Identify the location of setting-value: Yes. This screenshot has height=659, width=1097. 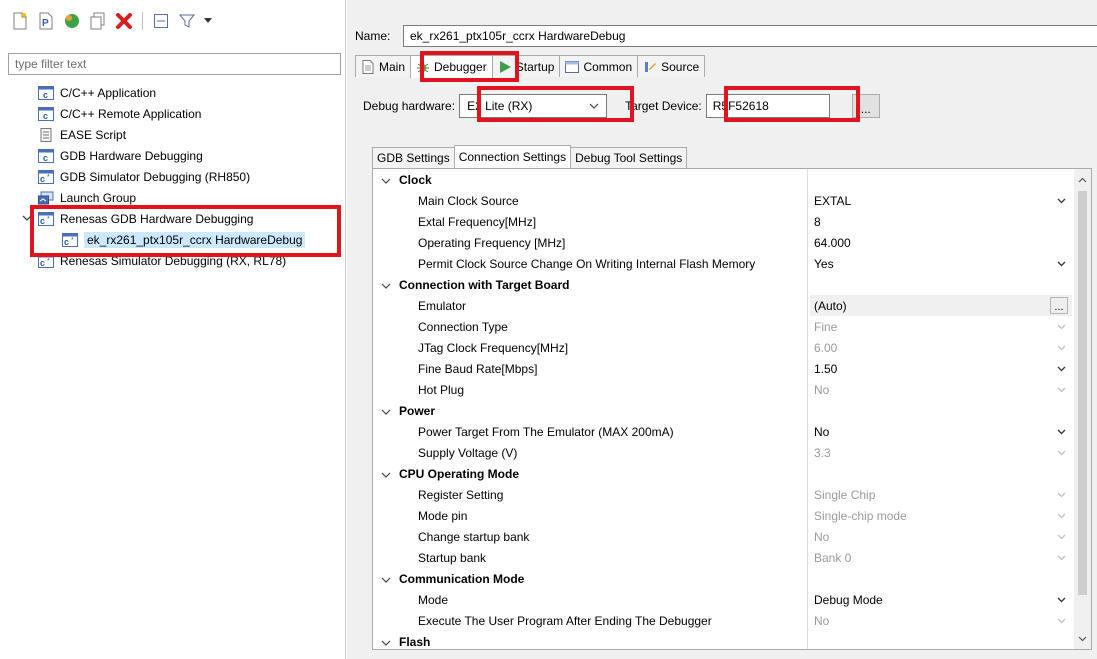
(941, 263).